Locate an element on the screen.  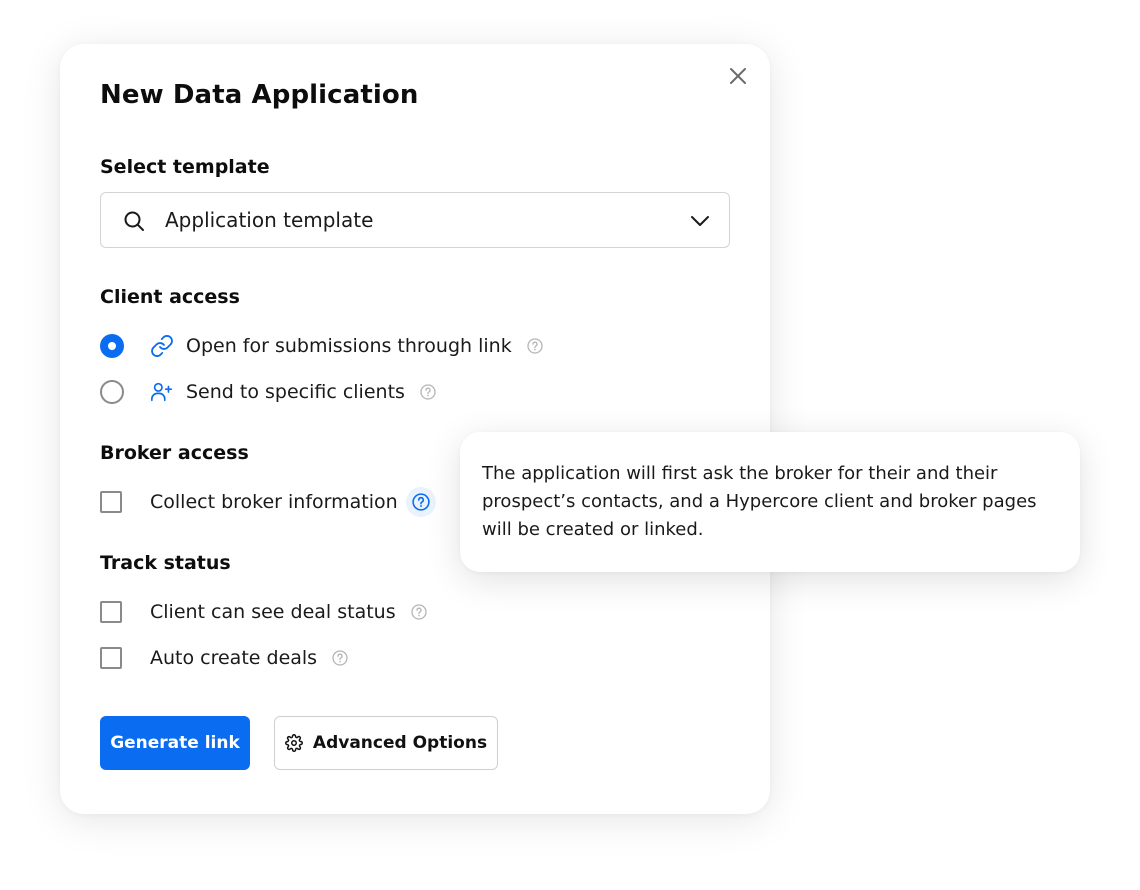
track-status-option-deal-status: Client can see deal status is located at coordinates (264, 612).